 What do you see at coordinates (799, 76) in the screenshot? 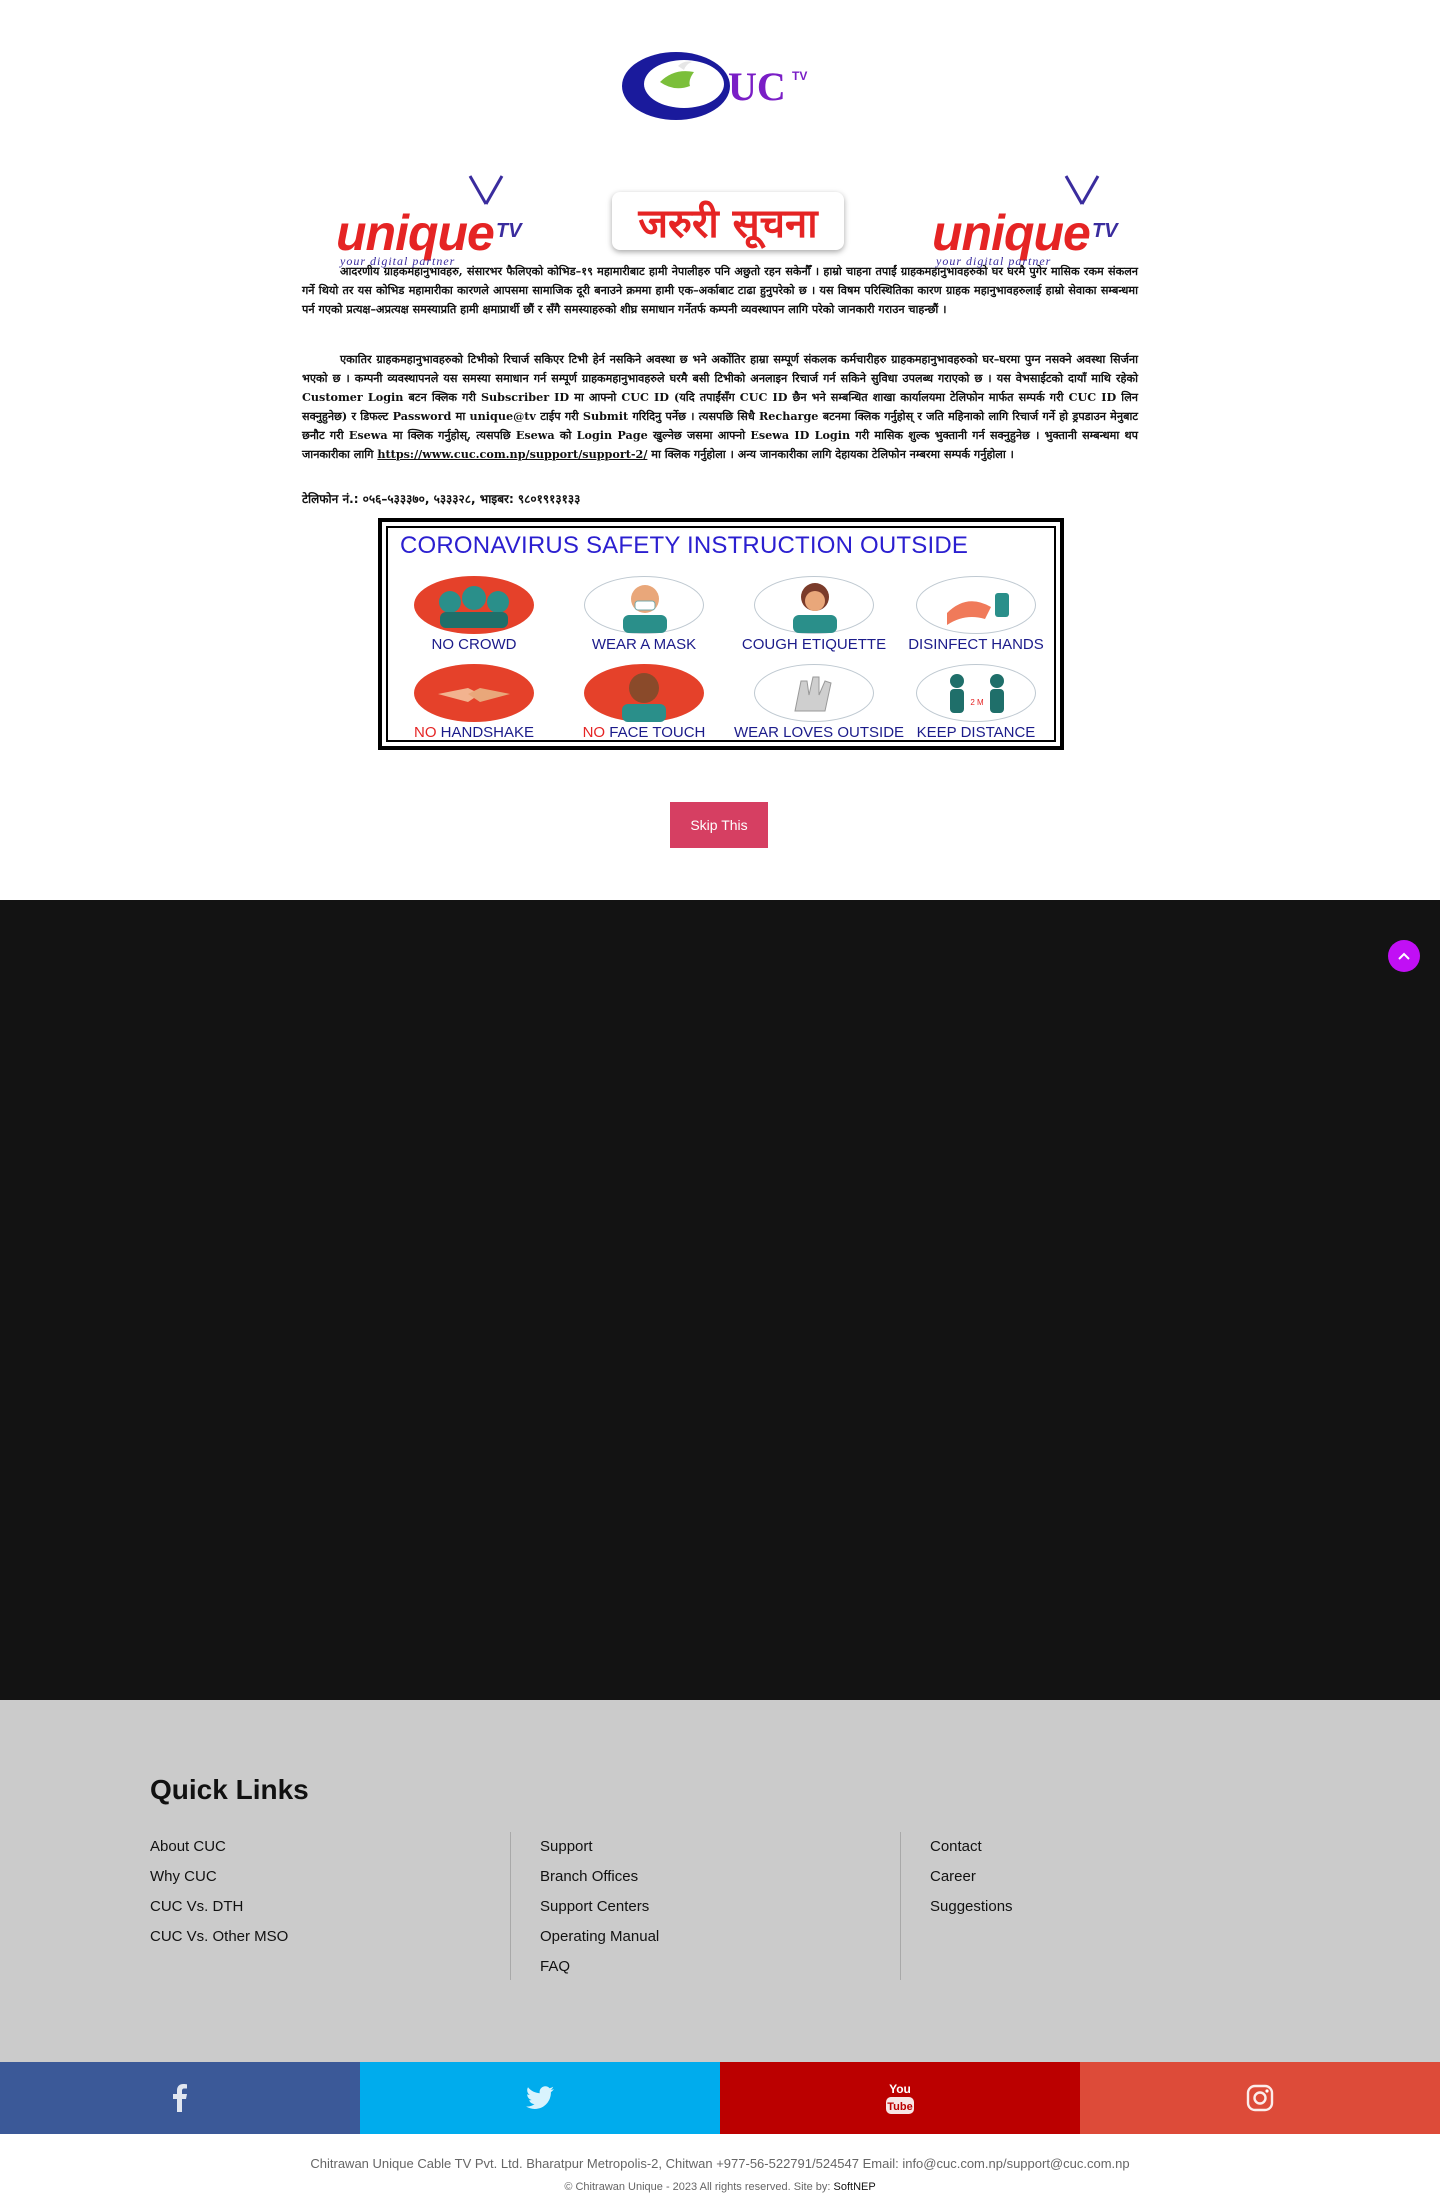
I see `logo-tv: TV` at bounding box center [799, 76].